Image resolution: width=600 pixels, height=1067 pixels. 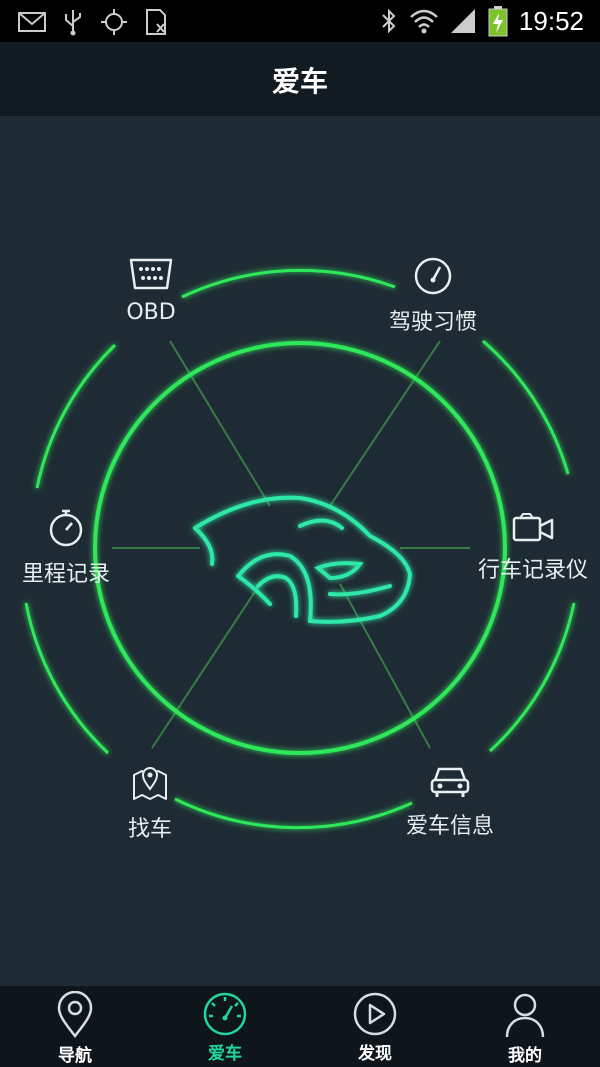 I want to click on bluetooth-icon, so click(x=389, y=21).